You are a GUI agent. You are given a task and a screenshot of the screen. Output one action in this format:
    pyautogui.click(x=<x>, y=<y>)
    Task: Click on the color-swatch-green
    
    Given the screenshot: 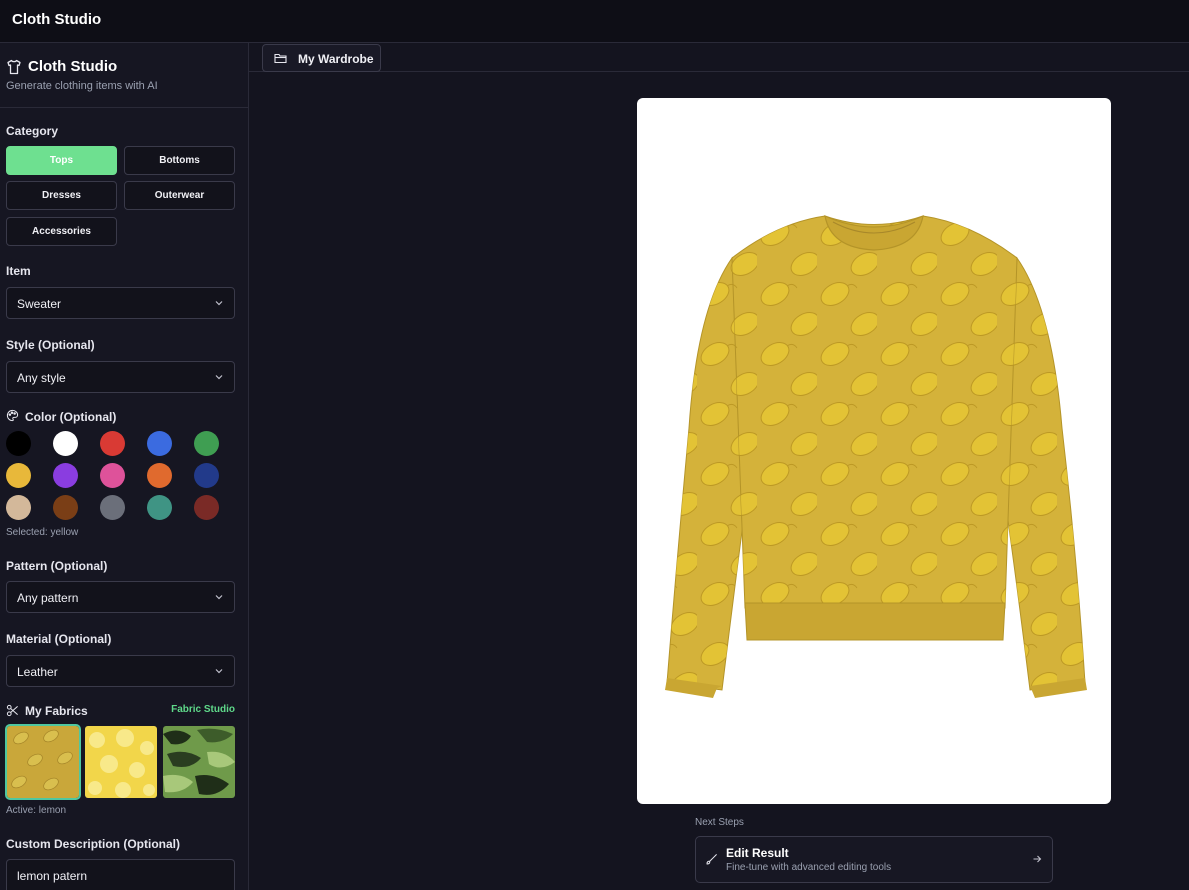 What is the action you would take?
    pyautogui.click(x=206, y=443)
    